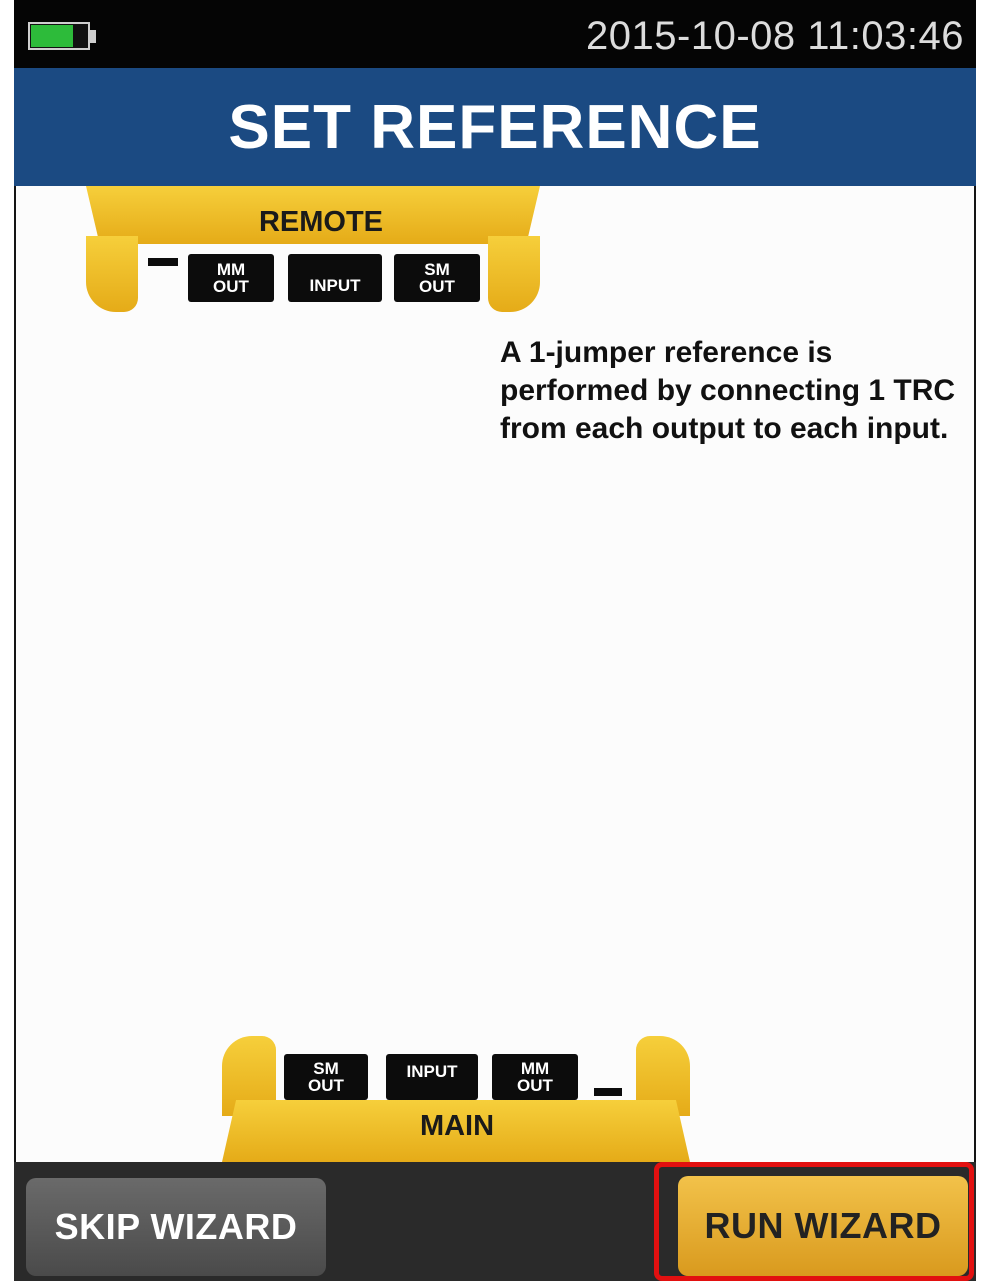  What do you see at coordinates (457, 1126) in the screenshot?
I see `main-unit-label: MAIN` at bounding box center [457, 1126].